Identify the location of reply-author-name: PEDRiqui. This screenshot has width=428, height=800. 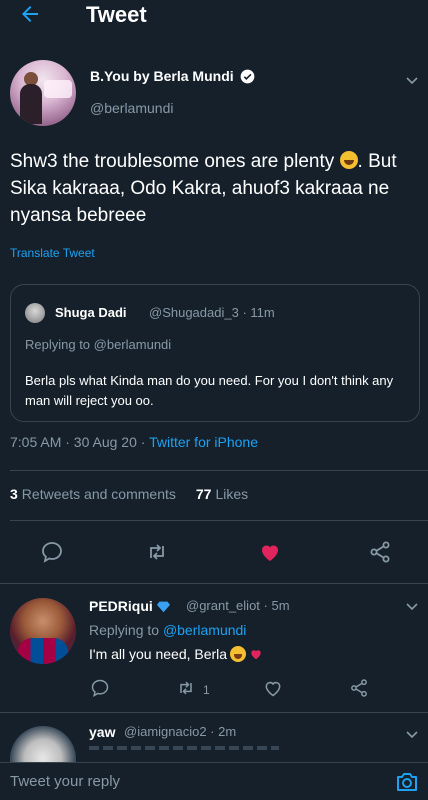
(129, 606).